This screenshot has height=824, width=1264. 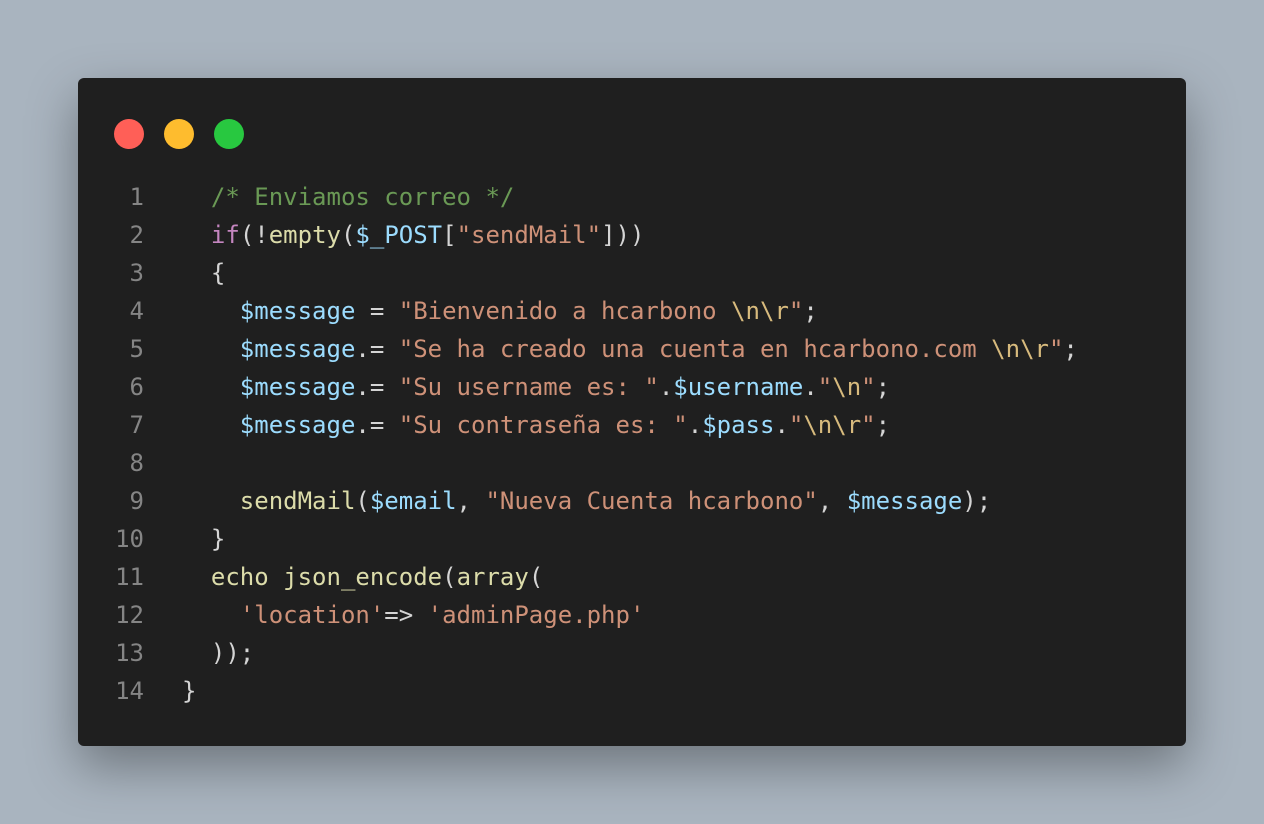 I want to click on line-number: 14, so click(x=129, y=691).